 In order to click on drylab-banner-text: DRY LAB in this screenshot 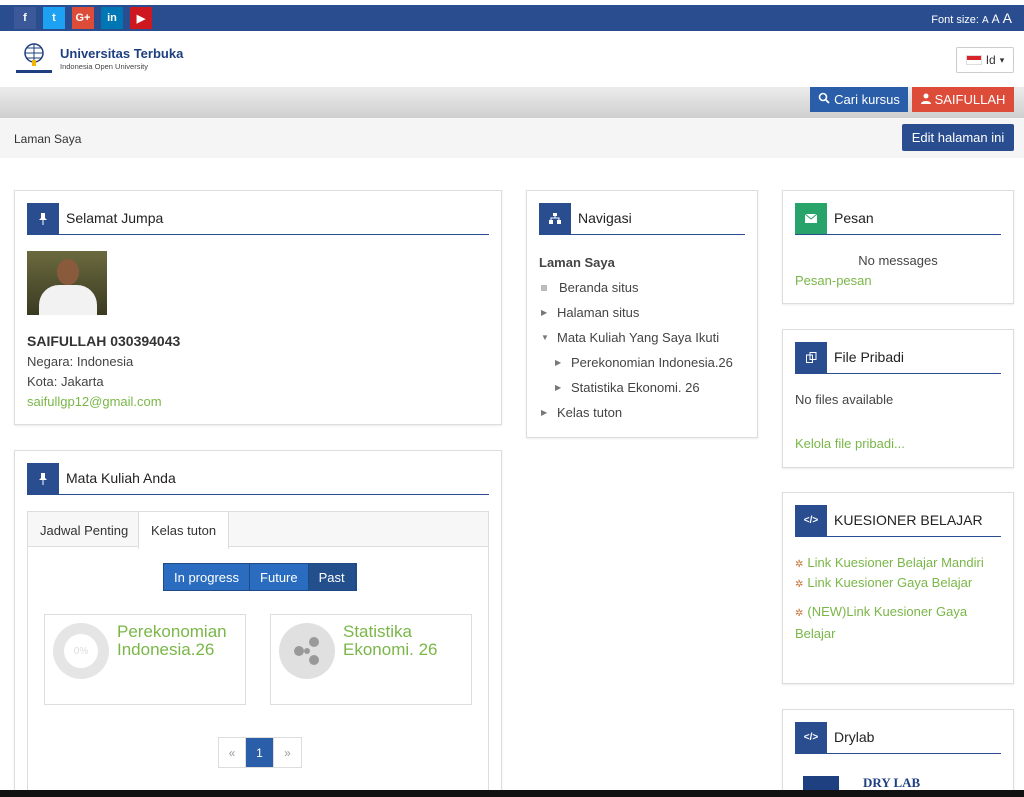, I will do `click(892, 782)`.